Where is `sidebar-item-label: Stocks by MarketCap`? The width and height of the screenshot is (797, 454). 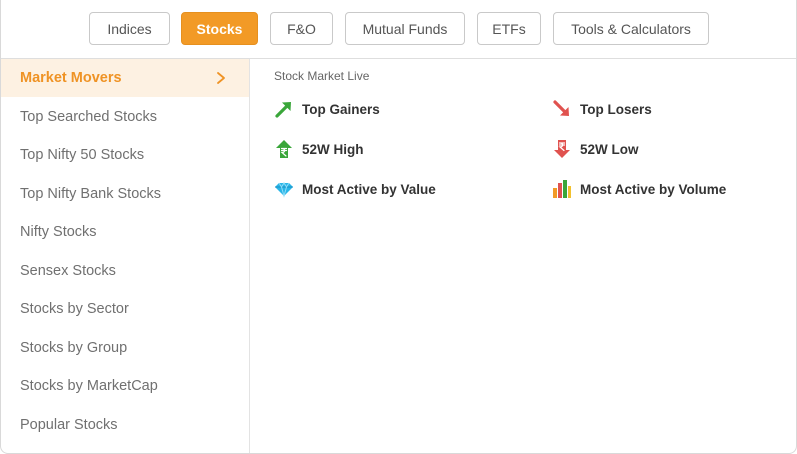 sidebar-item-label: Stocks by MarketCap is located at coordinates (89, 386).